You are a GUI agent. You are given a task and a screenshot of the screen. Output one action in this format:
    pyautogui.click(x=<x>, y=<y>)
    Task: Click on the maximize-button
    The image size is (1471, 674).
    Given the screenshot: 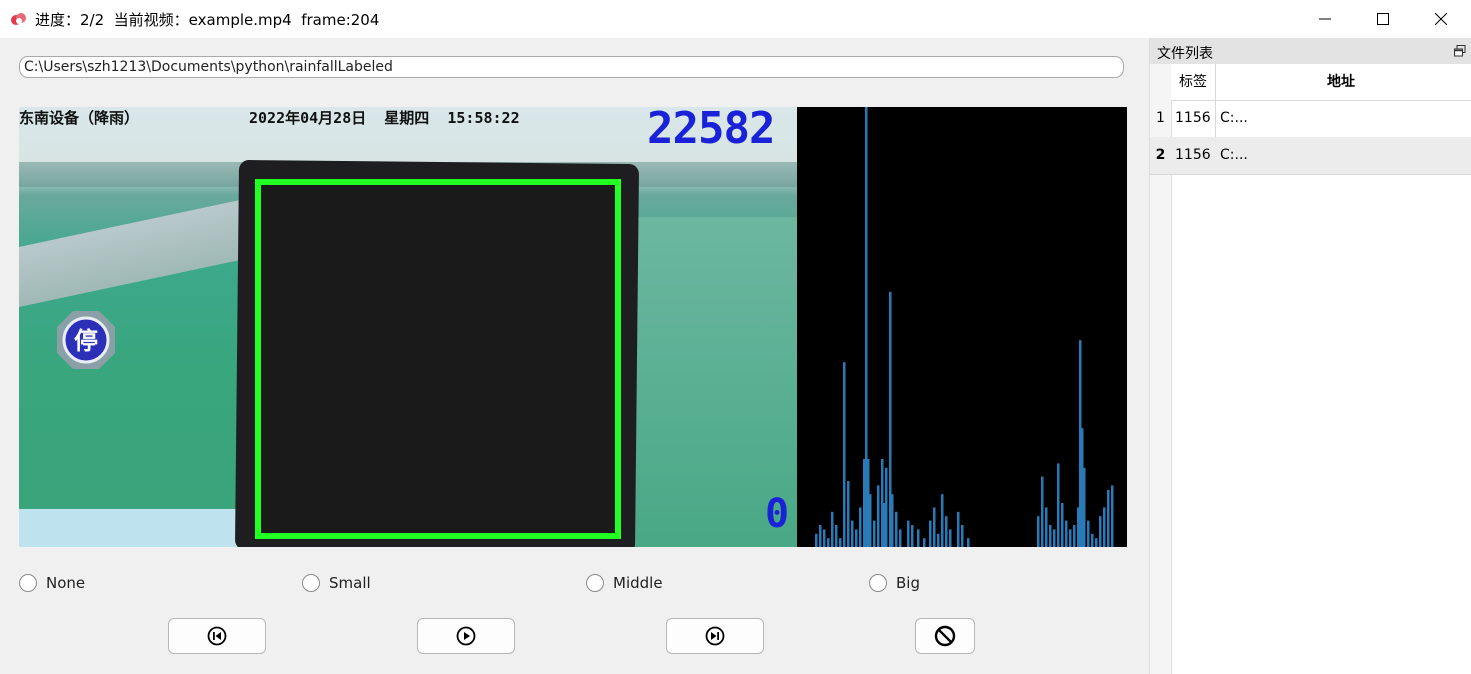 What is the action you would take?
    pyautogui.click(x=1383, y=19)
    